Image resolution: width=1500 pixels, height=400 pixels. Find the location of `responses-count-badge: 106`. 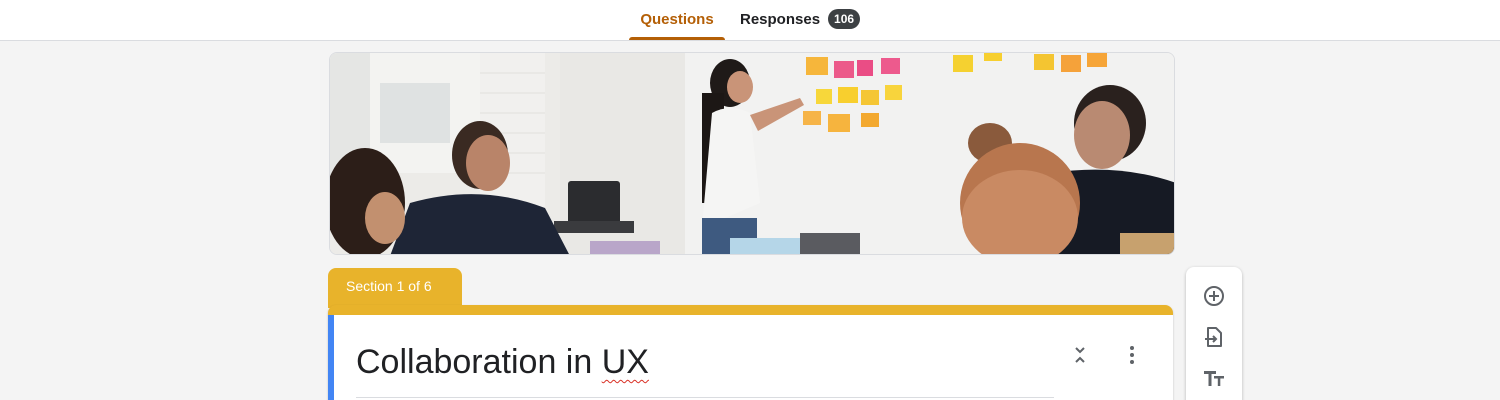

responses-count-badge: 106 is located at coordinates (844, 19).